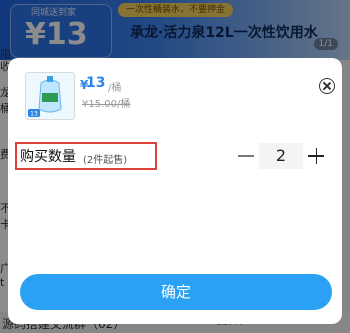 This screenshot has height=333, width=350. Describe the element at coordinates (115, 88) in the screenshot. I see `price-unit: /桶` at that location.